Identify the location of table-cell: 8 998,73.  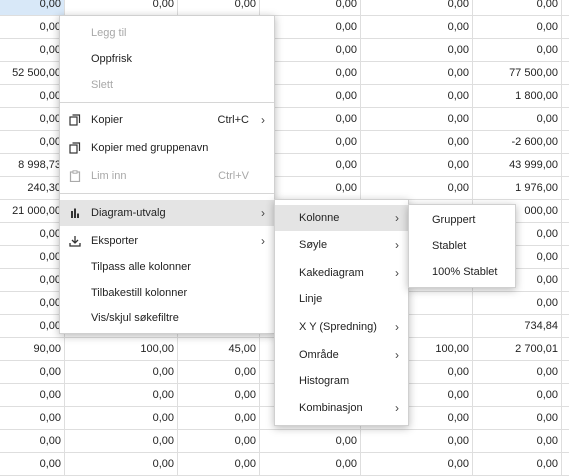
(32, 165).